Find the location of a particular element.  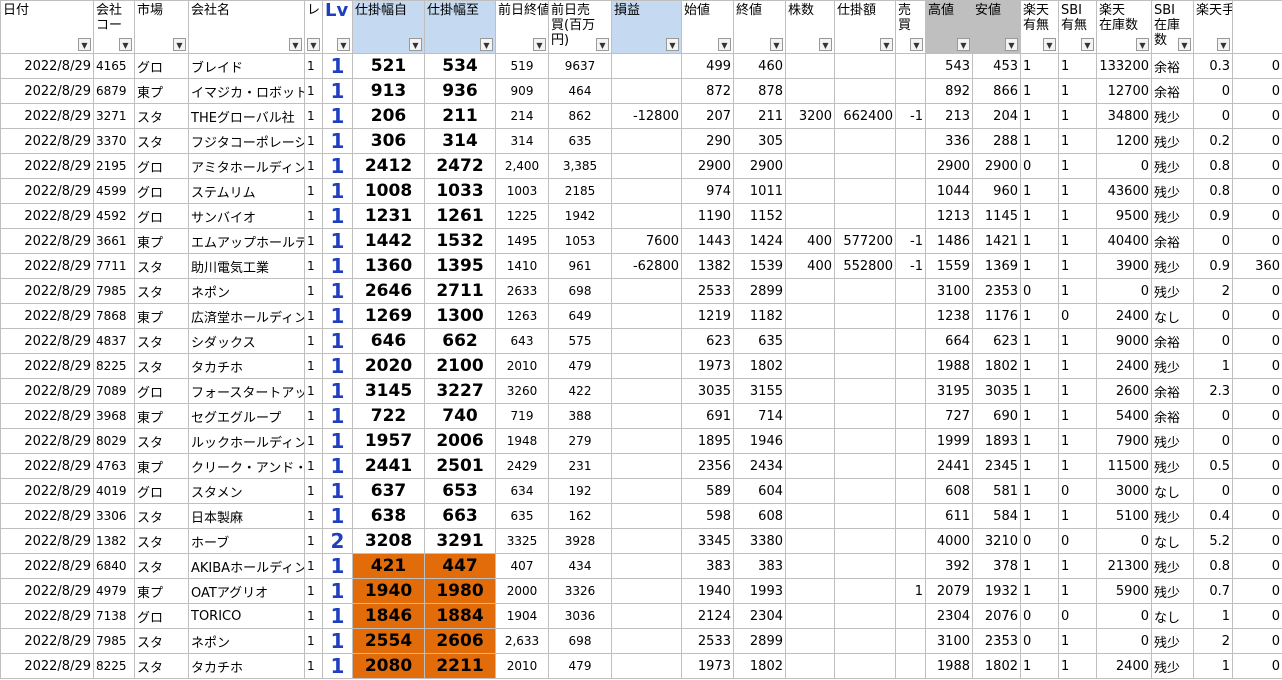

cell-low: 453 is located at coordinates (996, 66).